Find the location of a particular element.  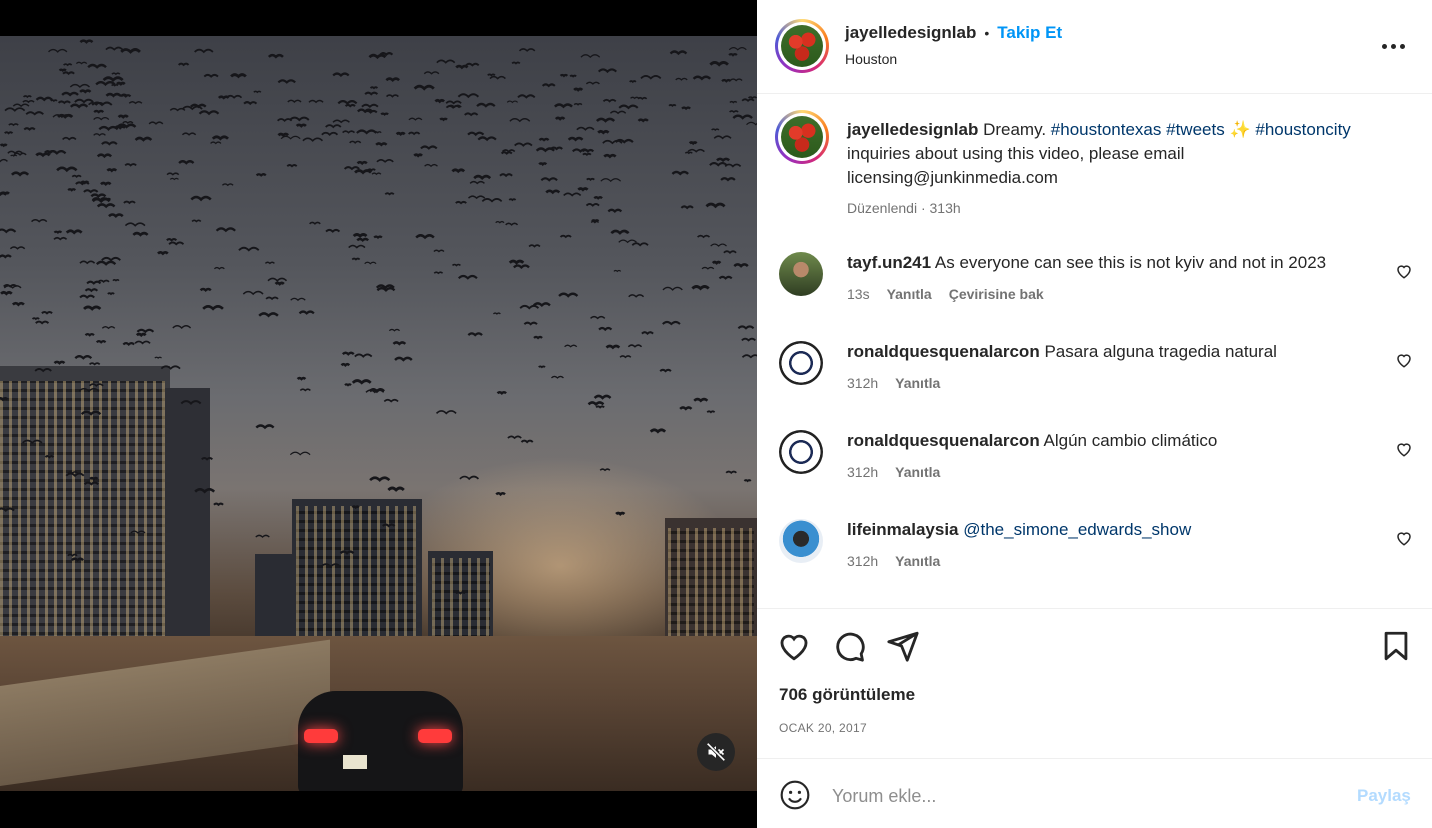

emoji-smiley-icon is located at coordinates (795, 795).